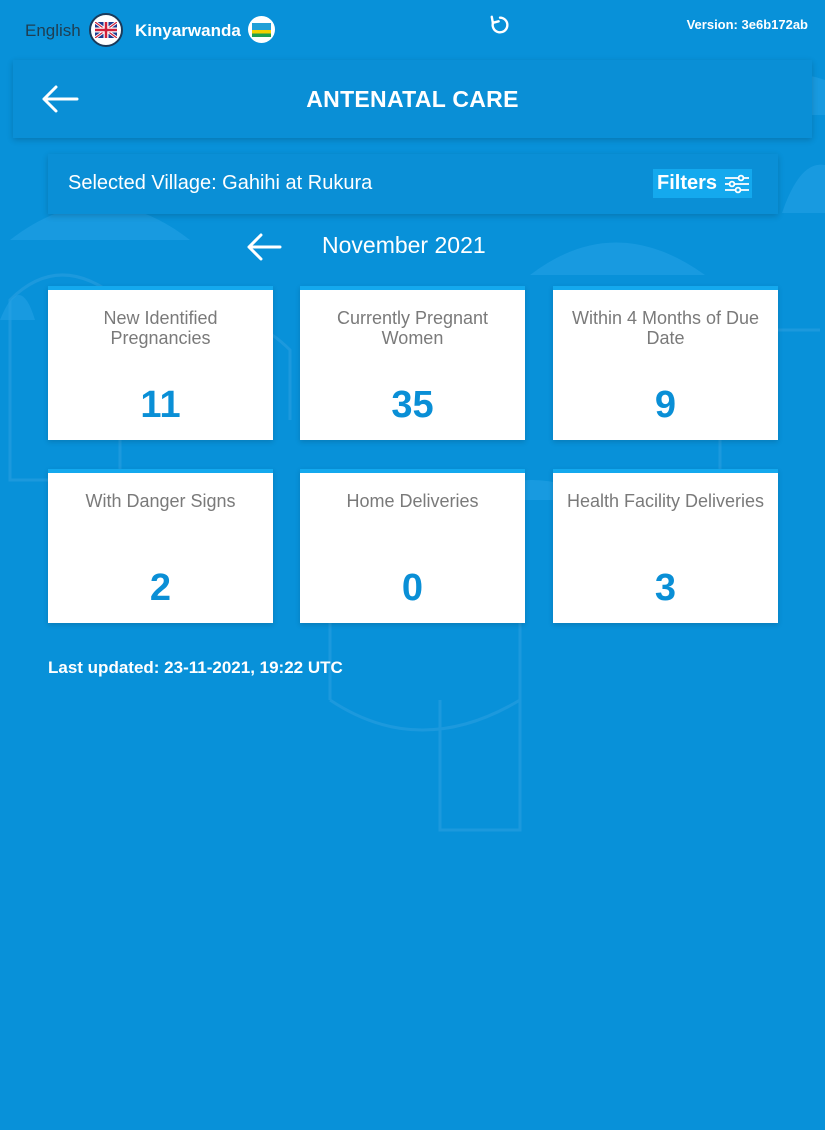 The height and width of the screenshot is (1130, 825). Describe the element at coordinates (220, 183) in the screenshot. I see `selected-village-label: Selected Village: Gahihi at Rukura` at that location.